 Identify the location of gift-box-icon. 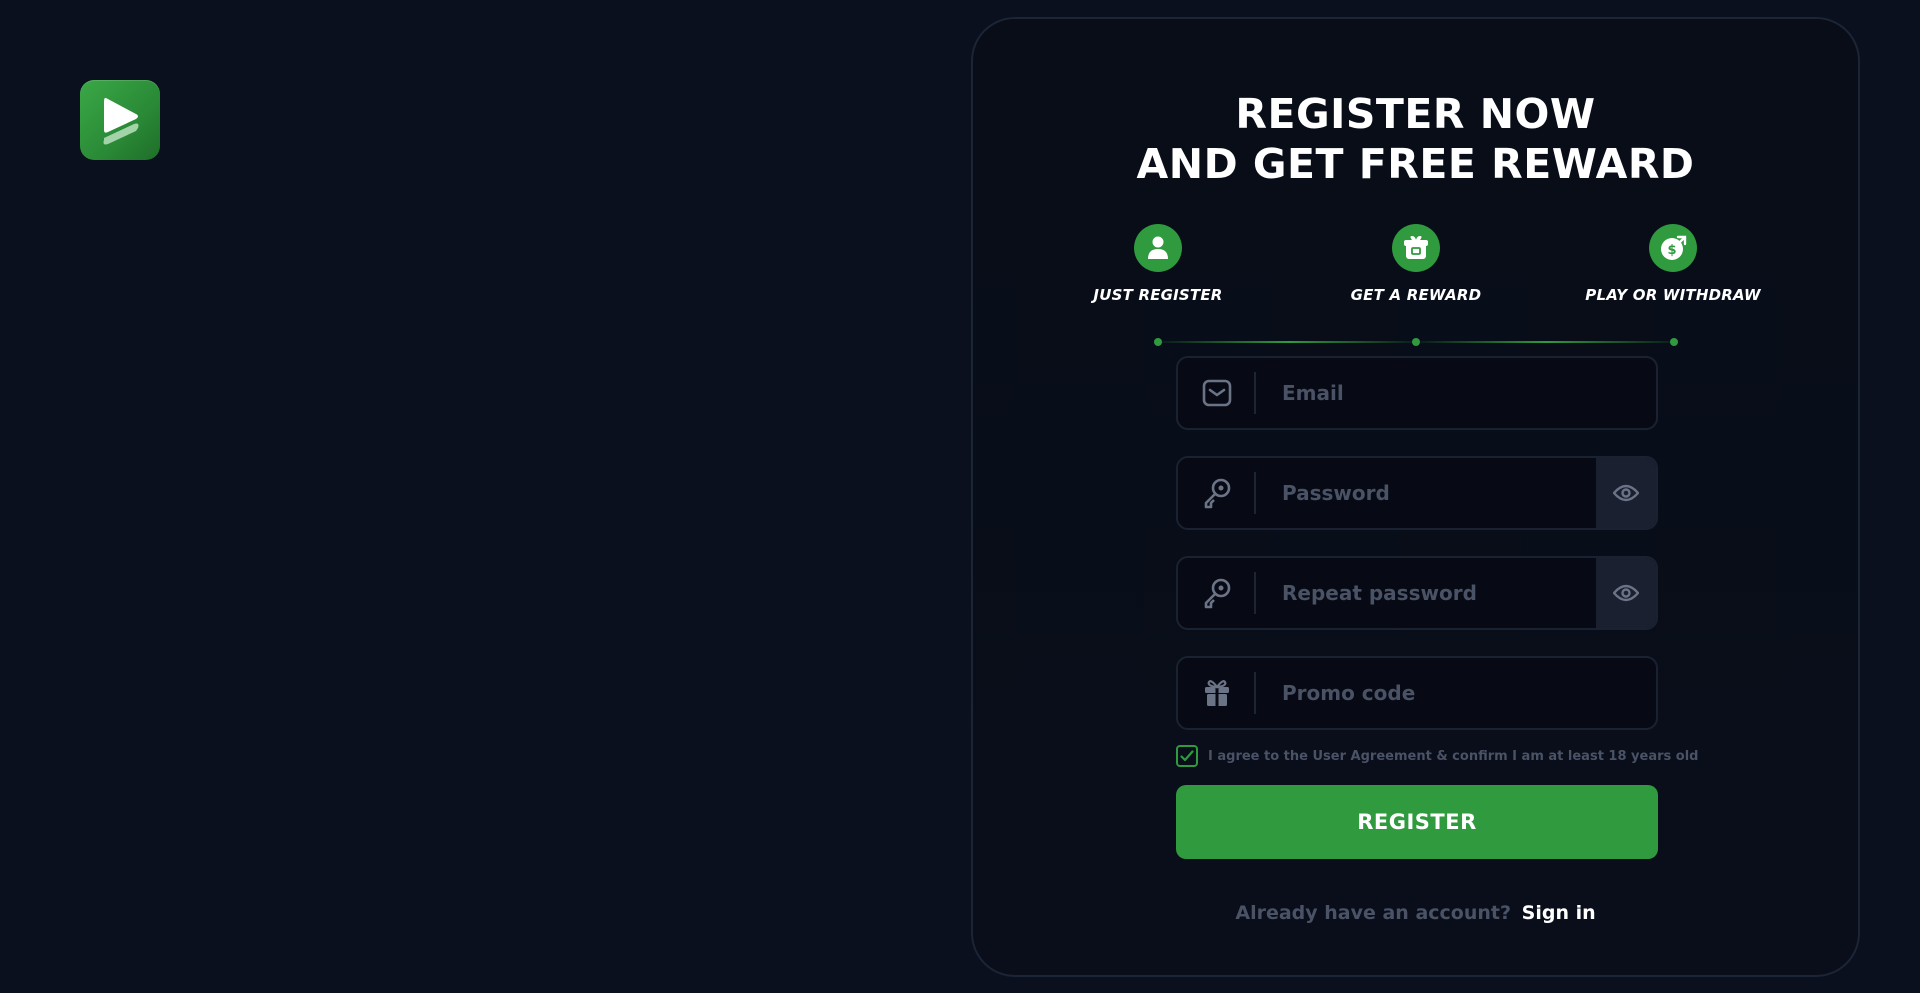
(1416, 248).